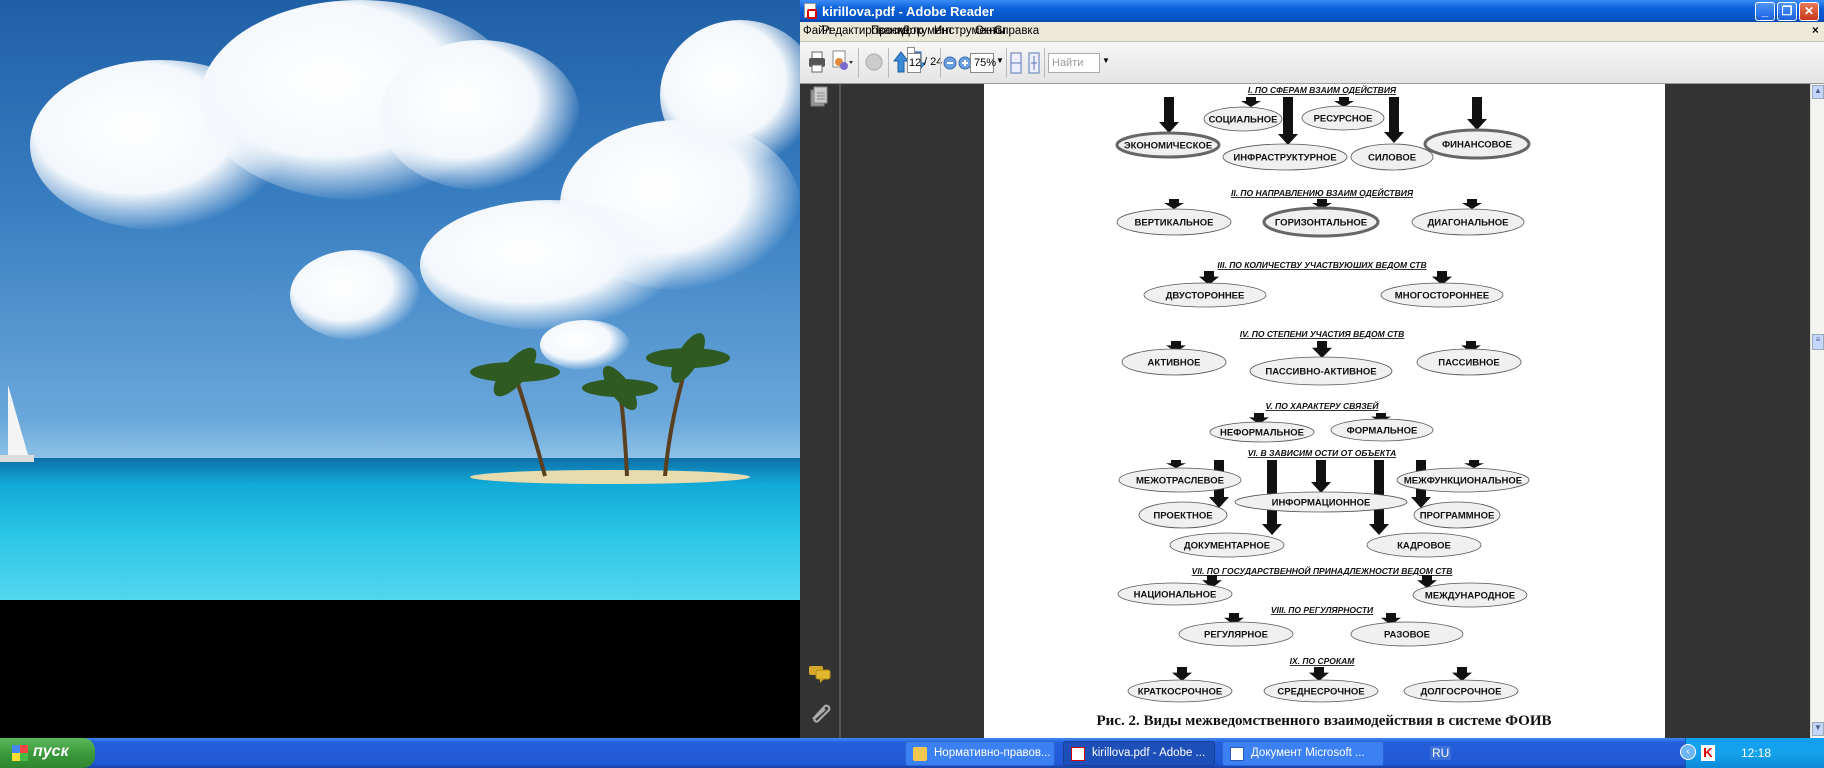 This screenshot has width=1824, height=768. I want to click on category-node: СОЦИАЛЬНОЕ, so click(1243, 119).